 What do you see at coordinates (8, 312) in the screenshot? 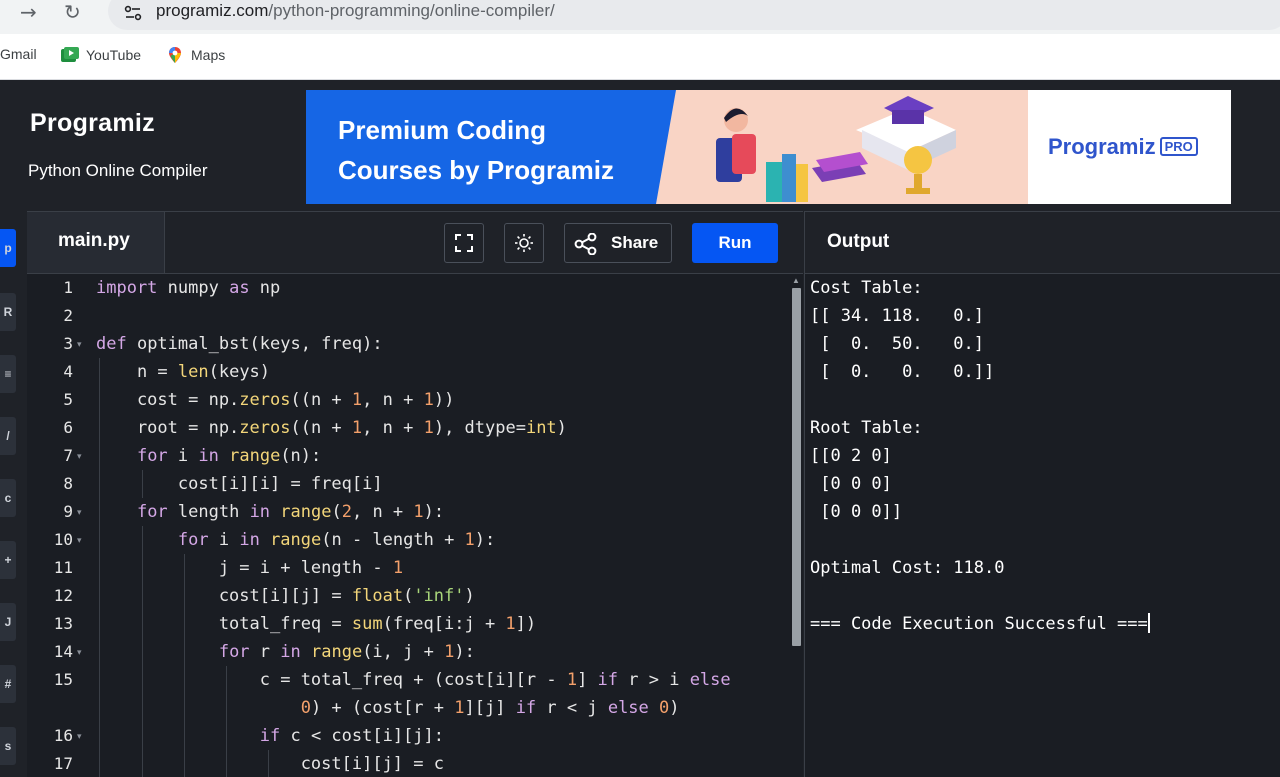
I see `sidebar-item-r: R` at bounding box center [8, 312].